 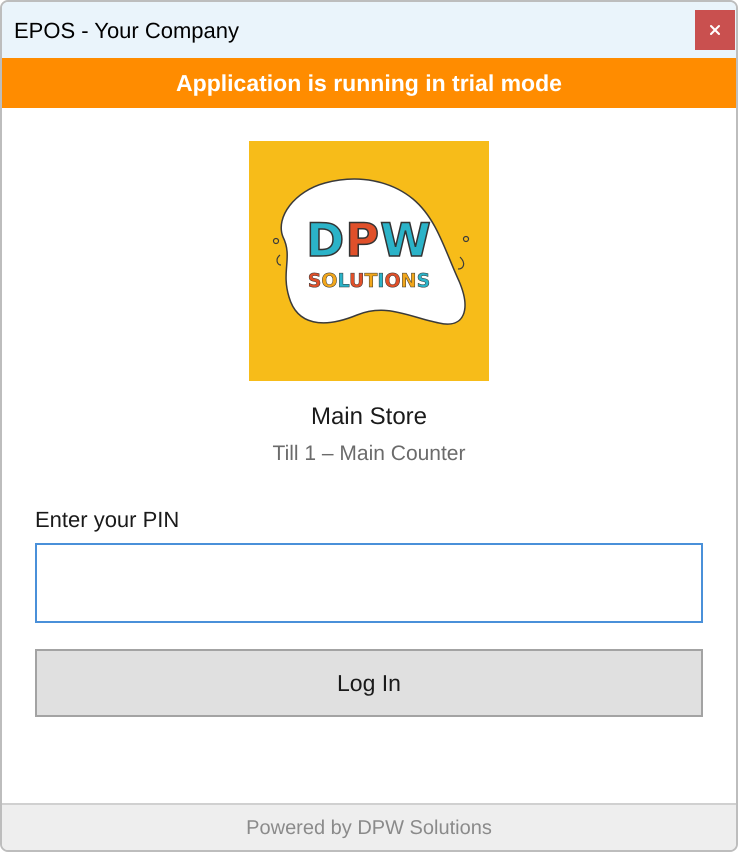 What do you see at coordinates (369, 417) in the screenshot?
I see `store-name: Main Store` at bounding box center [369, 417].